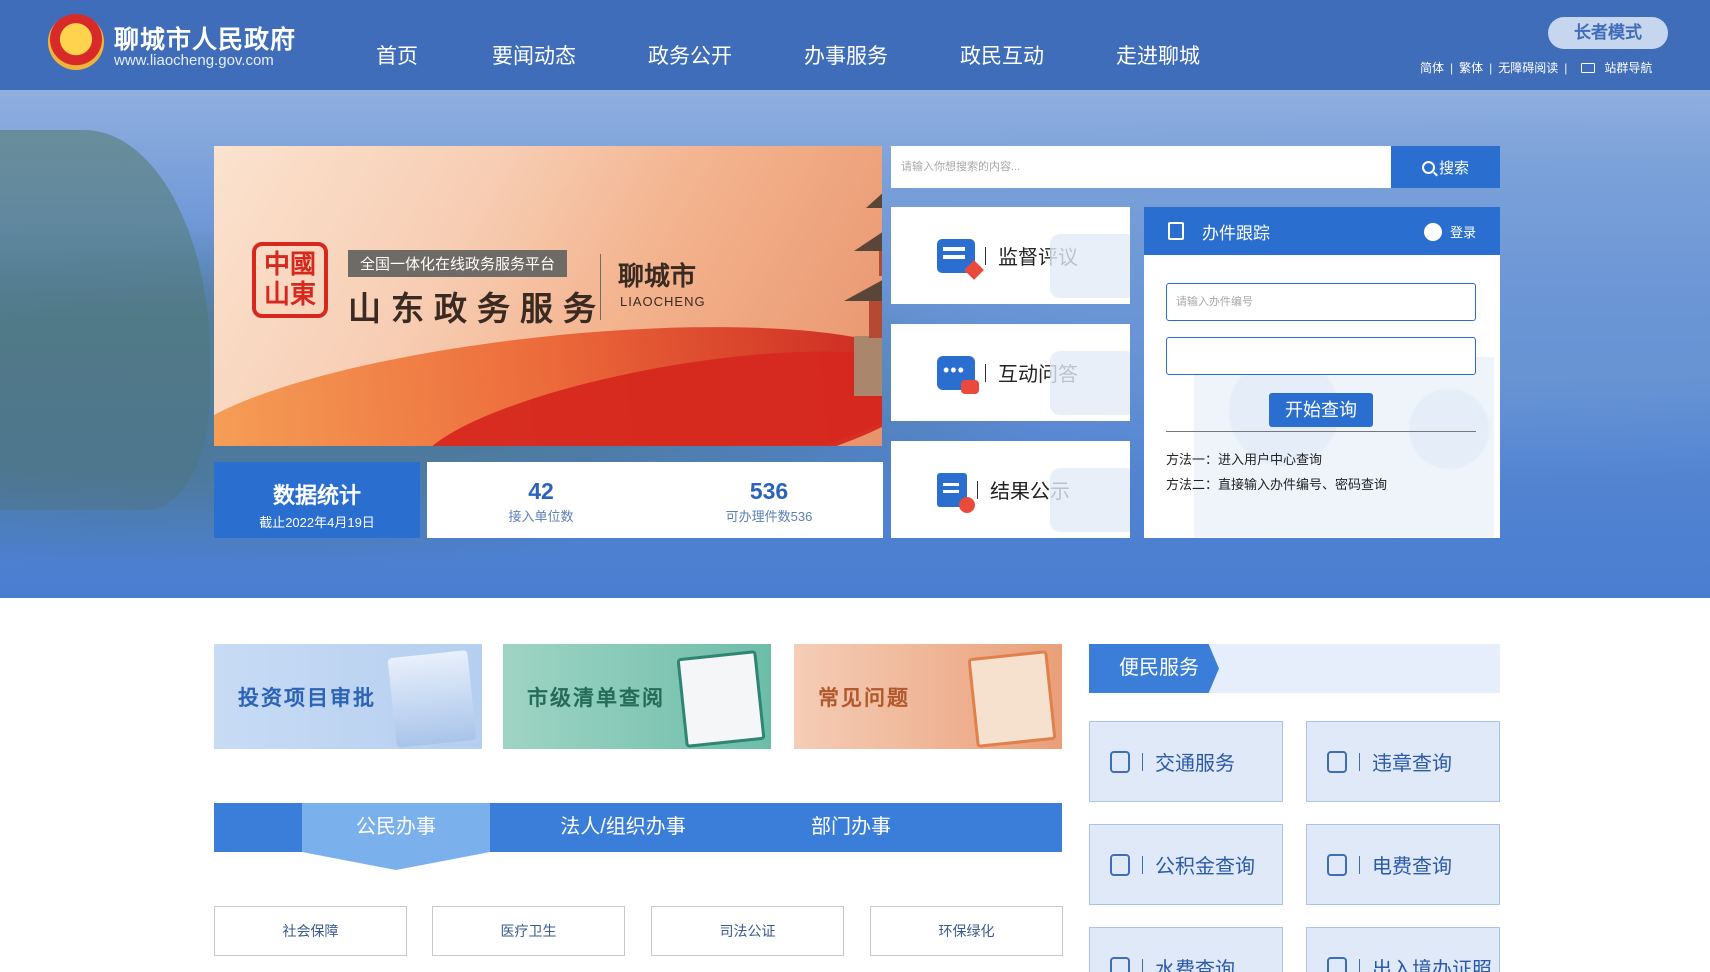 Image resolution: width=1710 pixels, height=972 pixels. What do you see at coordinates (1120, 964) in the screenshot?
I see `water-icon` at bounding box center [1120, 964].